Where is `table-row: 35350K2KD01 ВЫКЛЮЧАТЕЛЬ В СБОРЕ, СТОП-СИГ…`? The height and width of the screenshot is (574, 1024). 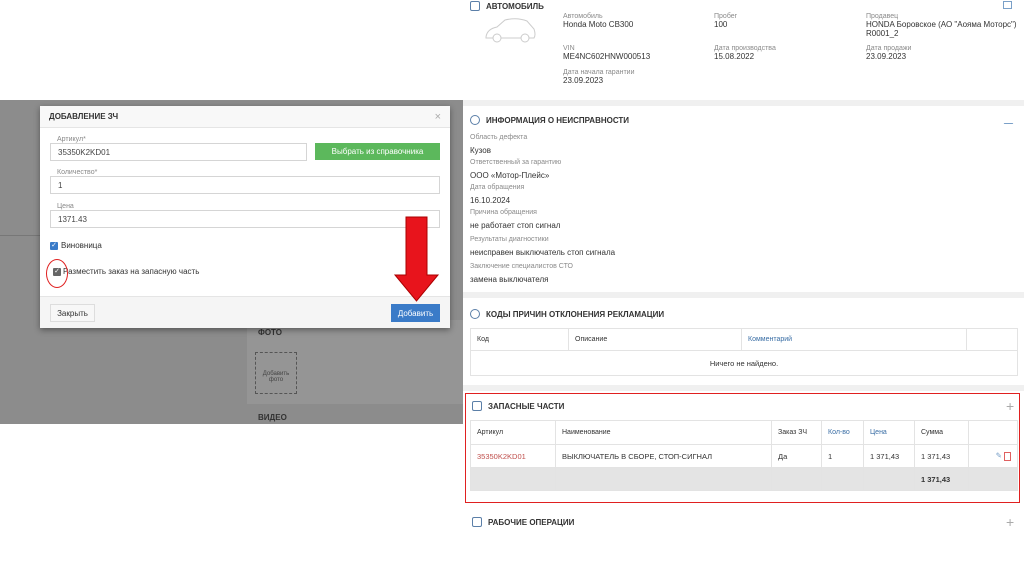 table-row: 35350K2KD01 ВЫКЛЮЧАТЕЛЬ В СБОРЕ, СТОП-СИГ… is located at coordinates (744, 456).